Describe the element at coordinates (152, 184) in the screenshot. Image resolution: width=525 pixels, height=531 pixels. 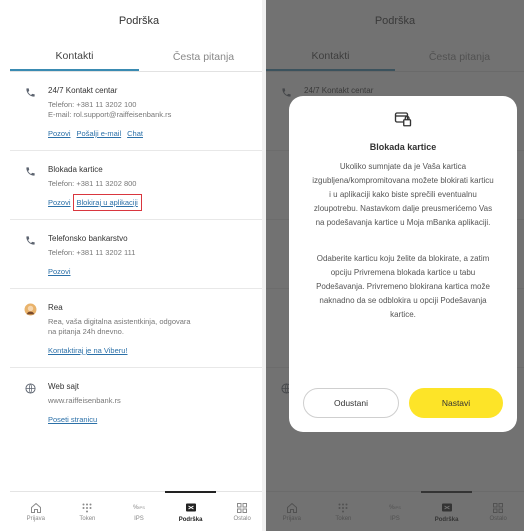
I see `contact-detail: Telefon: +381 11 3202 800` at that location.